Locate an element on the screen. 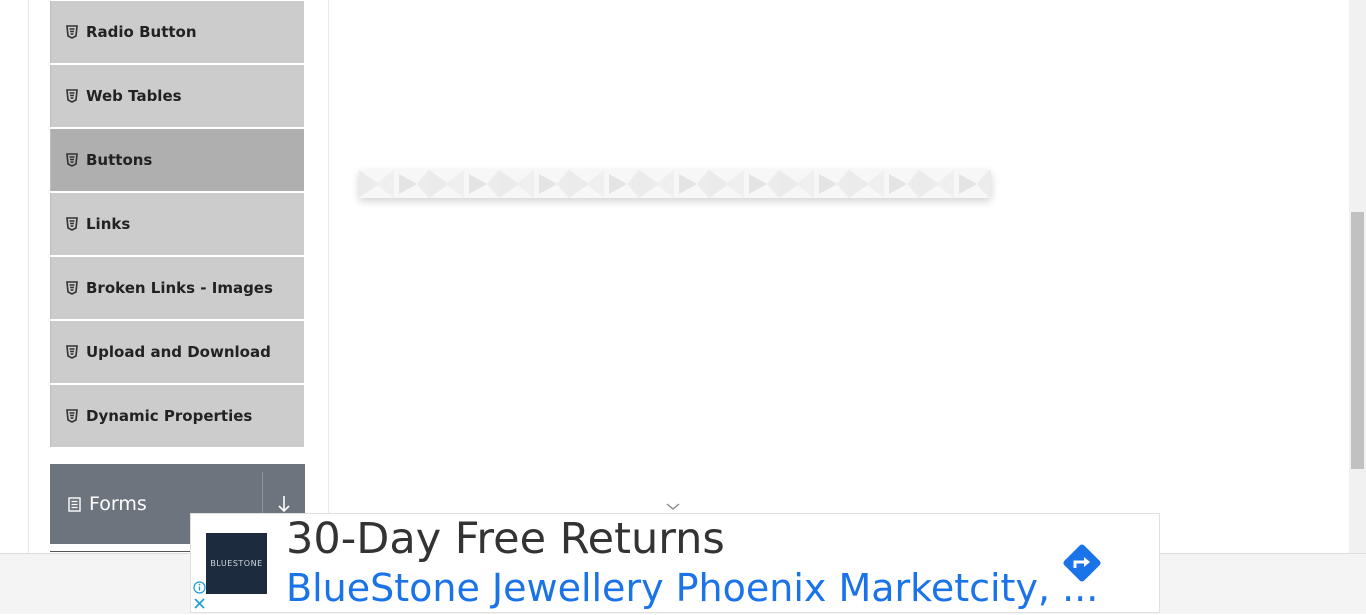  menu-item-label: Web Tables is located at coordinates (134, 96).